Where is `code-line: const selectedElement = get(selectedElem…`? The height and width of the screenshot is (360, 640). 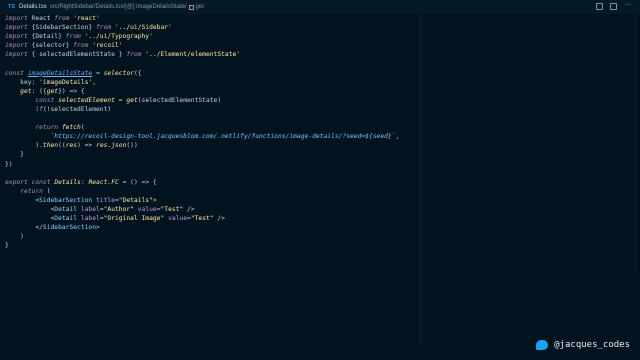
code-line: const selectedElement = get(selectedElem… is located at coordinates (320, 100).